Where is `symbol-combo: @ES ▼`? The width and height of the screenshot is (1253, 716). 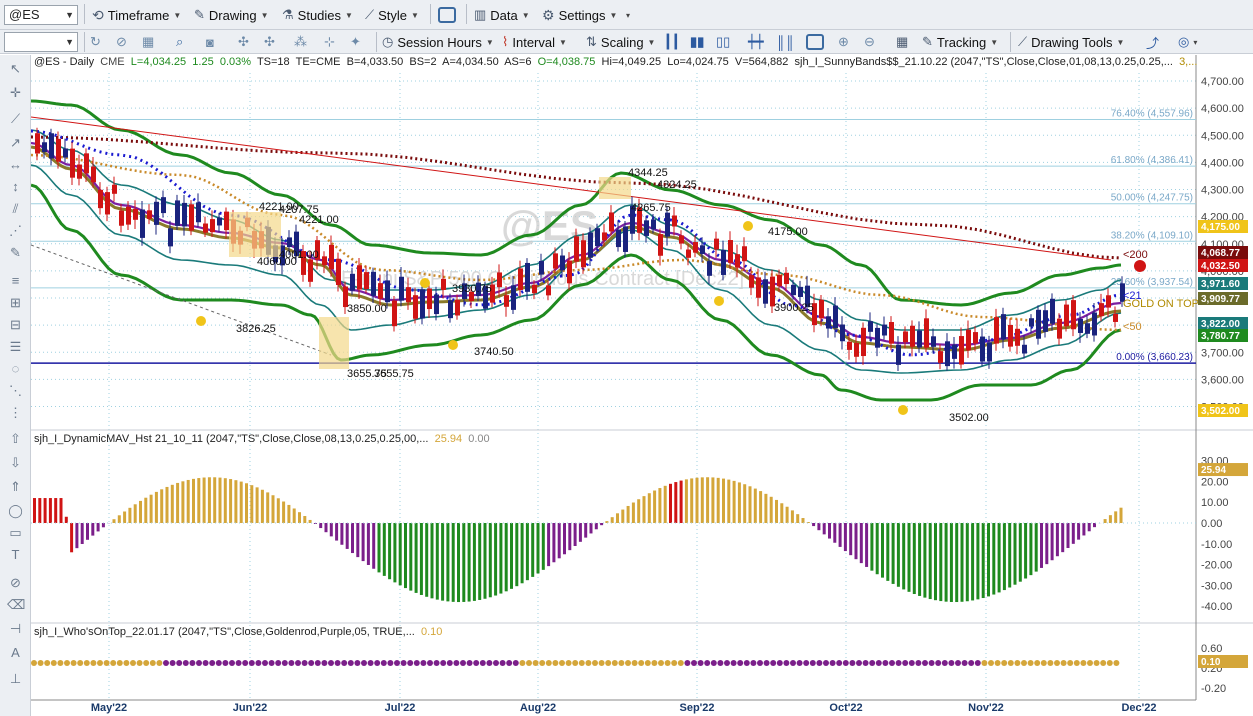 symbol-combo: @ES ▼ is located at coordinates (41, 15).